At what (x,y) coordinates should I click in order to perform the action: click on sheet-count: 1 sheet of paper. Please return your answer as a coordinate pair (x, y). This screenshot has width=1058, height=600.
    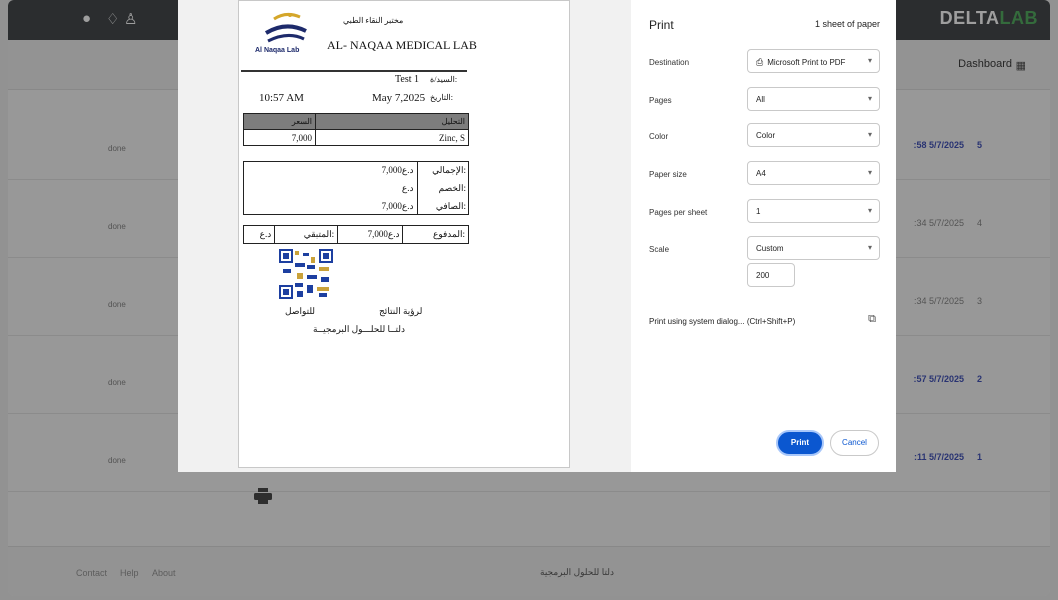
    Looking at the image, I should click on (847, 24).